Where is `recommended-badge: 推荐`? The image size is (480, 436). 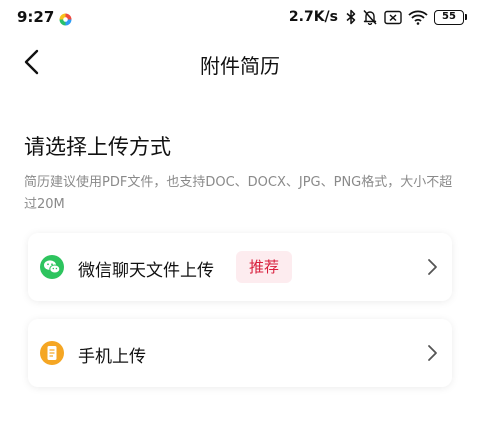
recommended-badge: 推荐 is located at coordinates (264, 267).